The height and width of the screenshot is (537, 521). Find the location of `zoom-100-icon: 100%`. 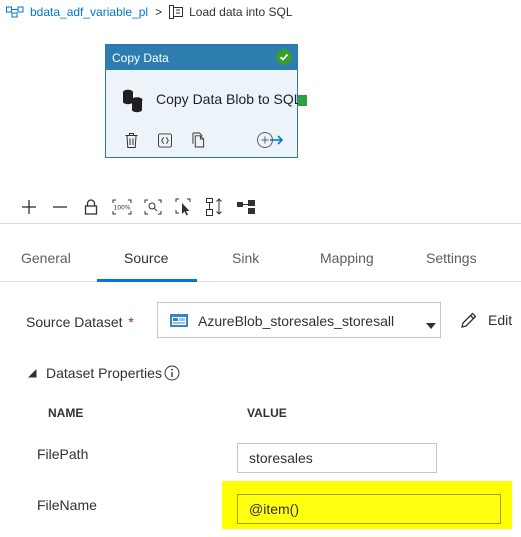

zoom-100-icon: 100% is located at coordinates (122, 207).